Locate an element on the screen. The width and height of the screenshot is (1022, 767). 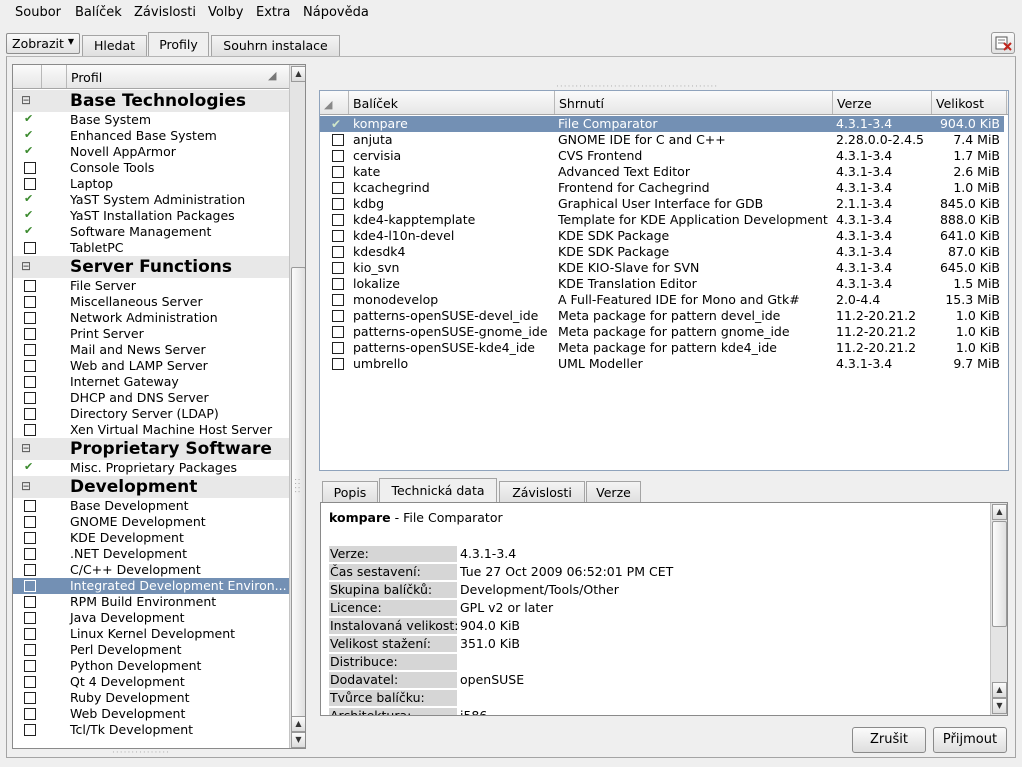
close-tab-button is located at coordinates (1003, 43).